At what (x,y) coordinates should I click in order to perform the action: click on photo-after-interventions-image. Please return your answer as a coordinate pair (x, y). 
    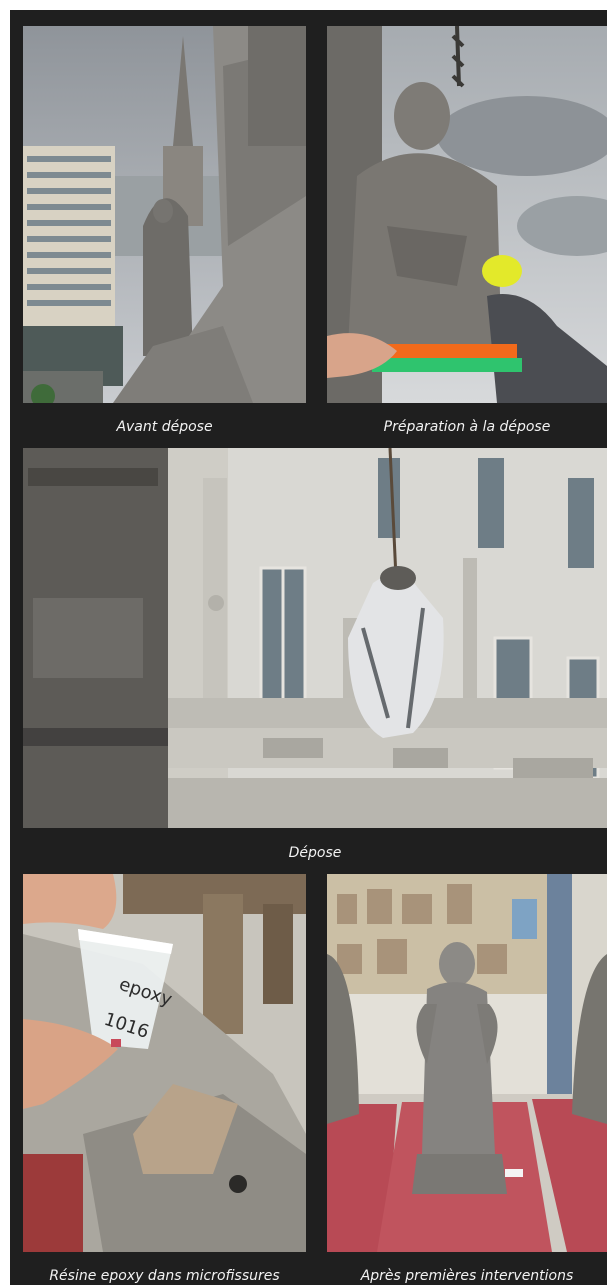
    Looking at the image, I should click on (467, 1063).